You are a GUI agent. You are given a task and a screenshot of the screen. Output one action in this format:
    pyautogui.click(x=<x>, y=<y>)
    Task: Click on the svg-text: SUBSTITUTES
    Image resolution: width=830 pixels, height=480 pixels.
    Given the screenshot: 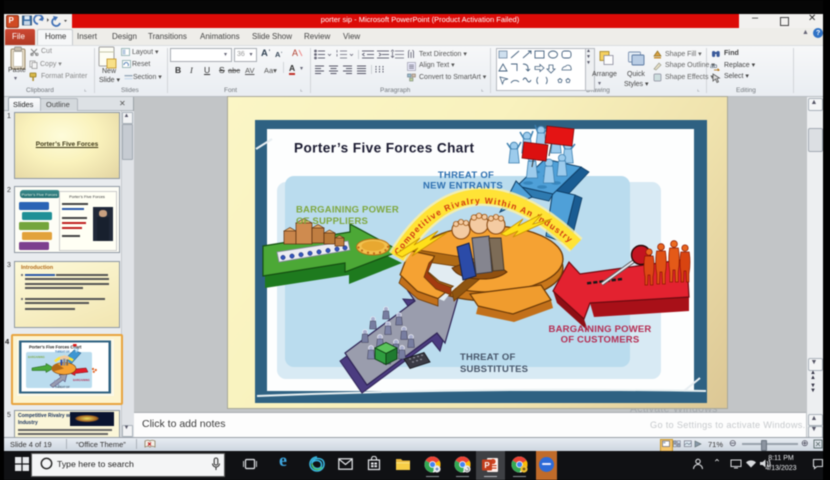 What is the action you would take?
    pyautogui.click(x=494, y=369)
    